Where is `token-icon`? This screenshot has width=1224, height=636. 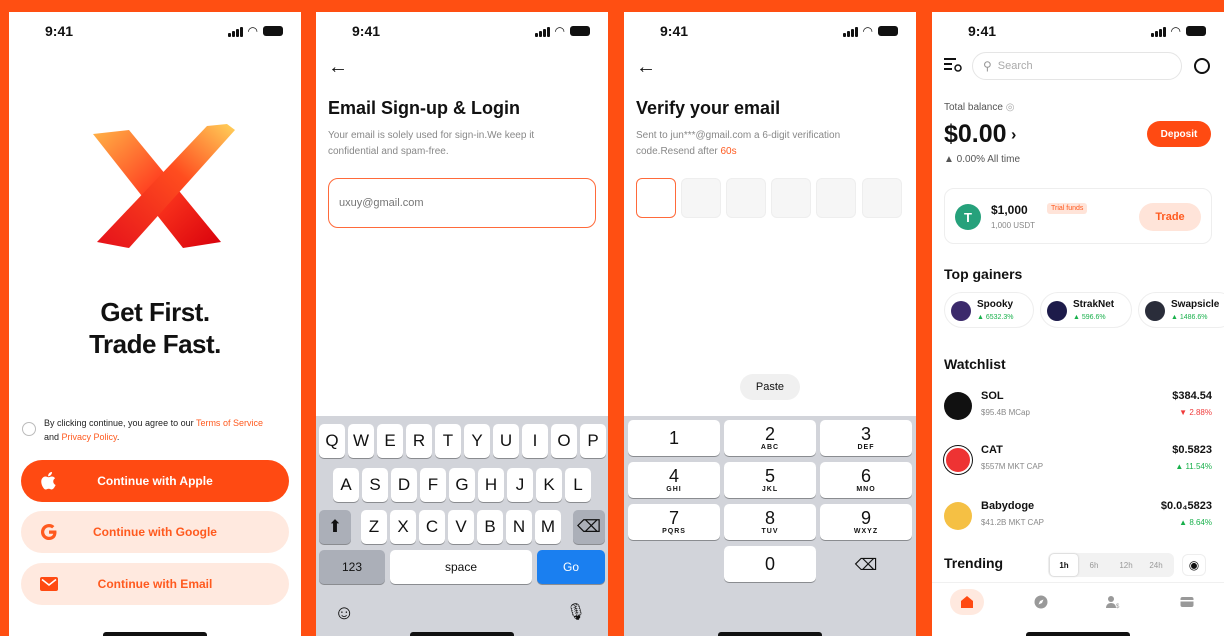 token-icon is located at coordinates (1057, 311).